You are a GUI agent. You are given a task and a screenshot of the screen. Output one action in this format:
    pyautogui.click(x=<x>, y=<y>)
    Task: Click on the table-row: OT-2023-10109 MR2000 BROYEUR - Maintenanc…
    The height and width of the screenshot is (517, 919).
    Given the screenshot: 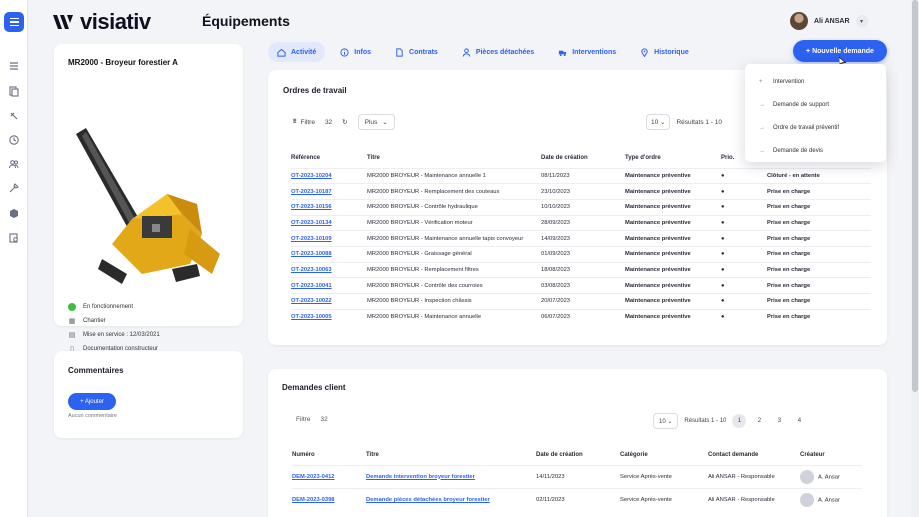 What is the action you would take?
    pyautogui.click(x=581, y=238)
    